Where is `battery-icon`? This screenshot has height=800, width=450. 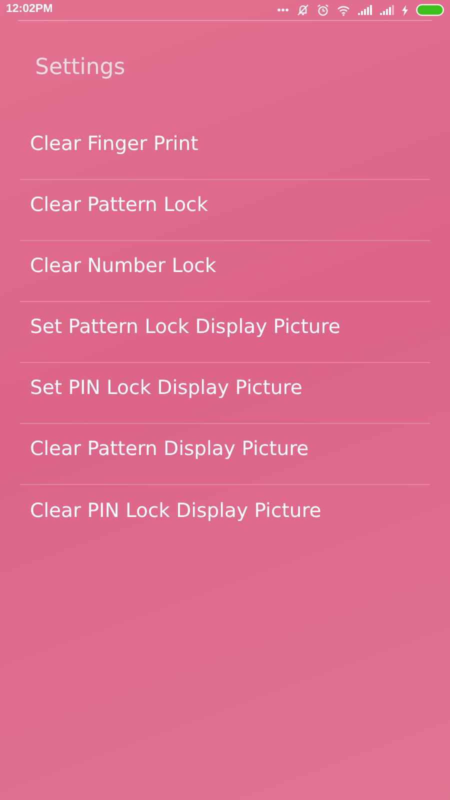
battery-icon is located at coordinates (430, 10).